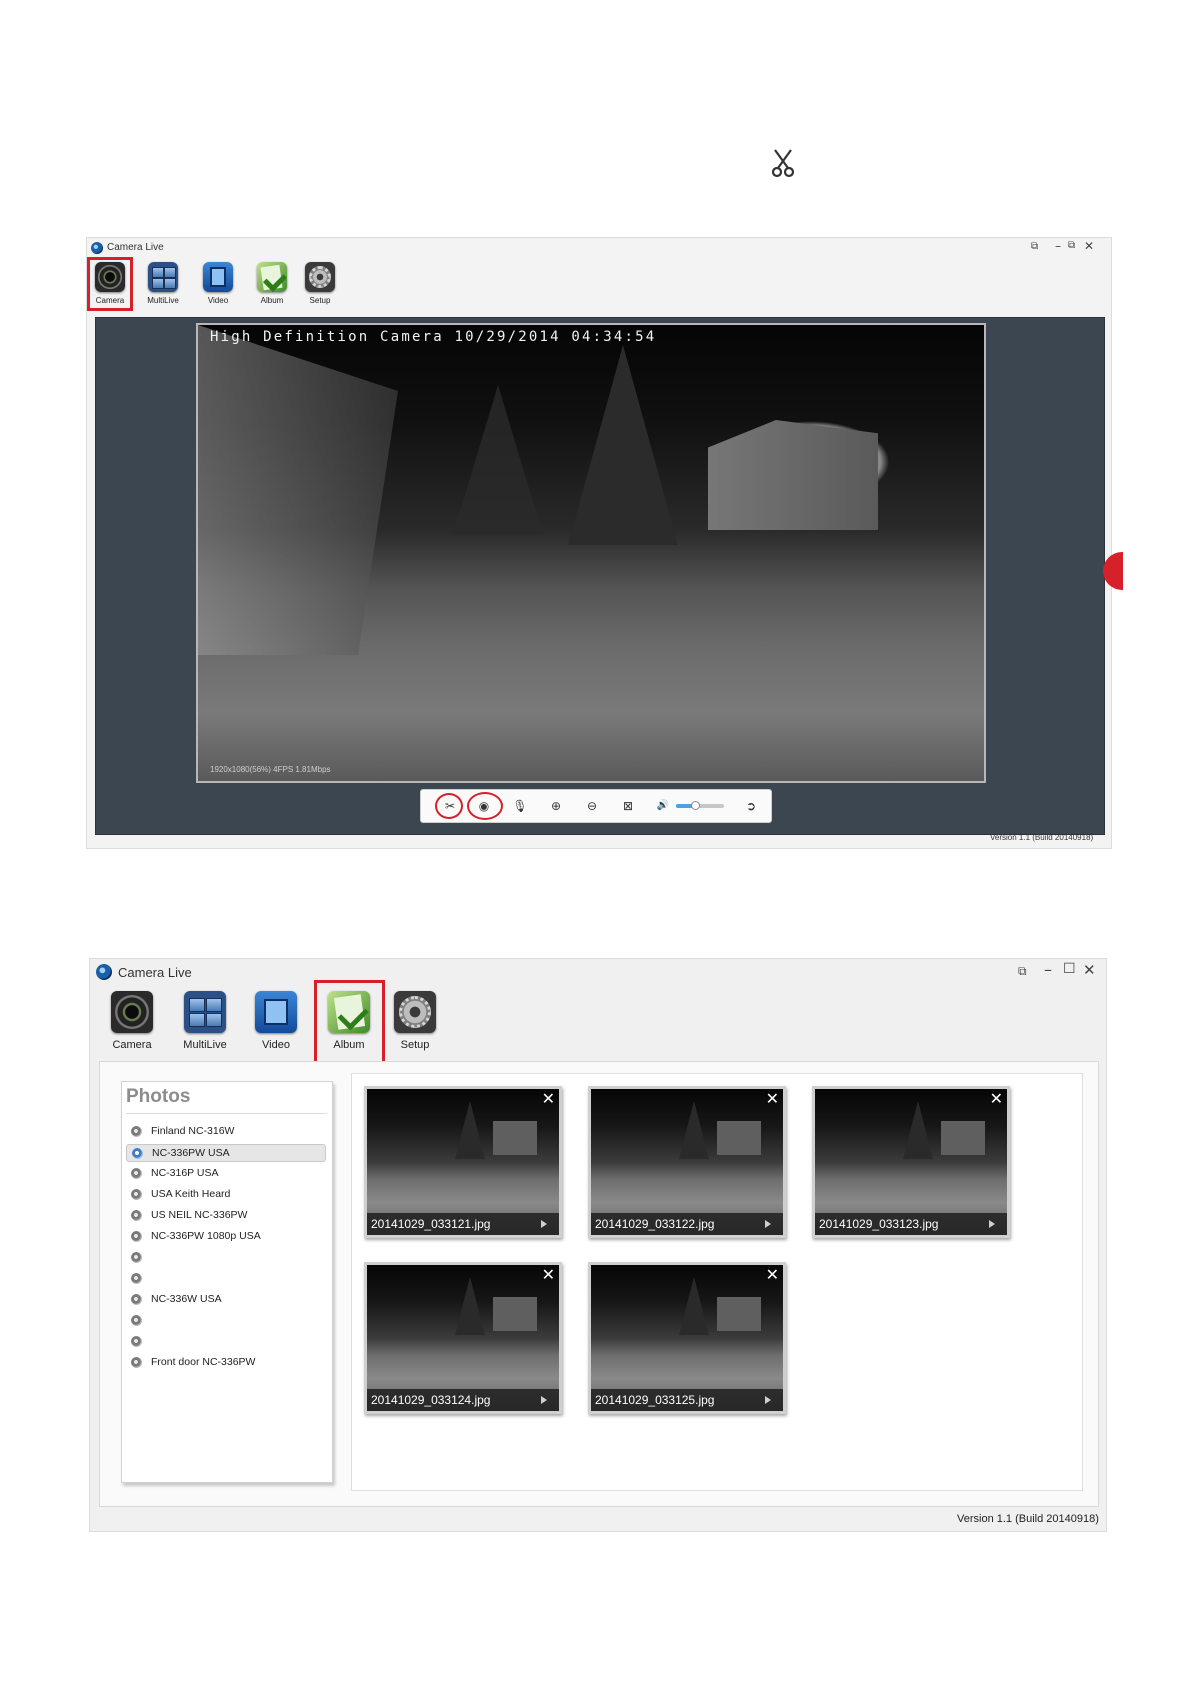  Describe the element at coordinates (556, 806) in the screenshot. I see `zoom-in-icon: ⊕` at that location.